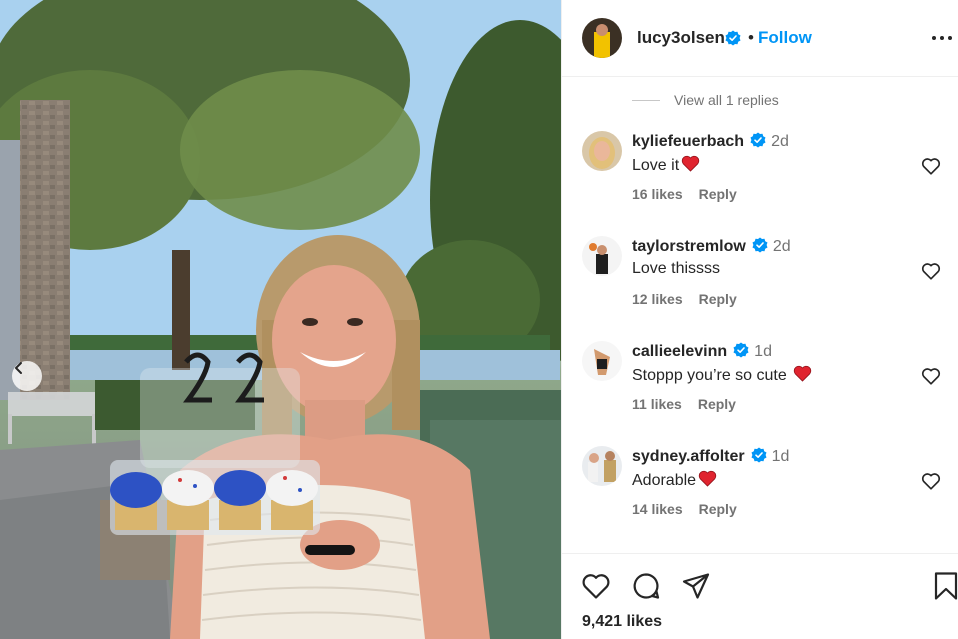 The height and width of the screenshot is (639, 958). Describe the element at coordinates (646, 586) in the screenshot. I see `comment-icon` at that location.